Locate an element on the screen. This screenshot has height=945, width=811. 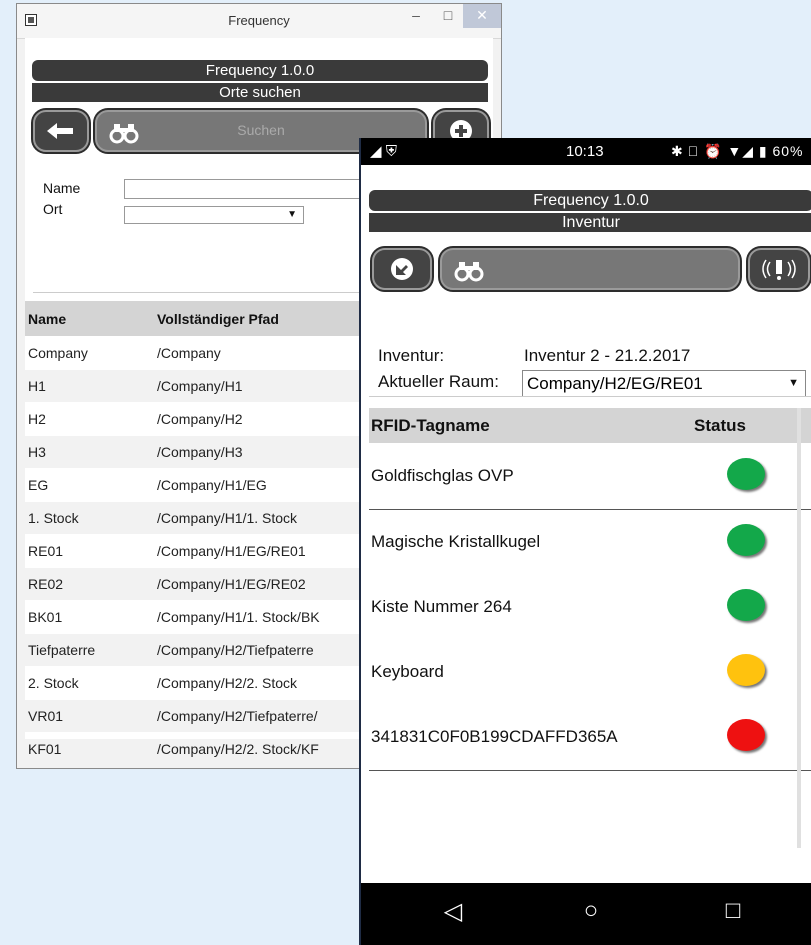
rfid-row: Kiste Nummer 264 is located at coordinates (590, 608).